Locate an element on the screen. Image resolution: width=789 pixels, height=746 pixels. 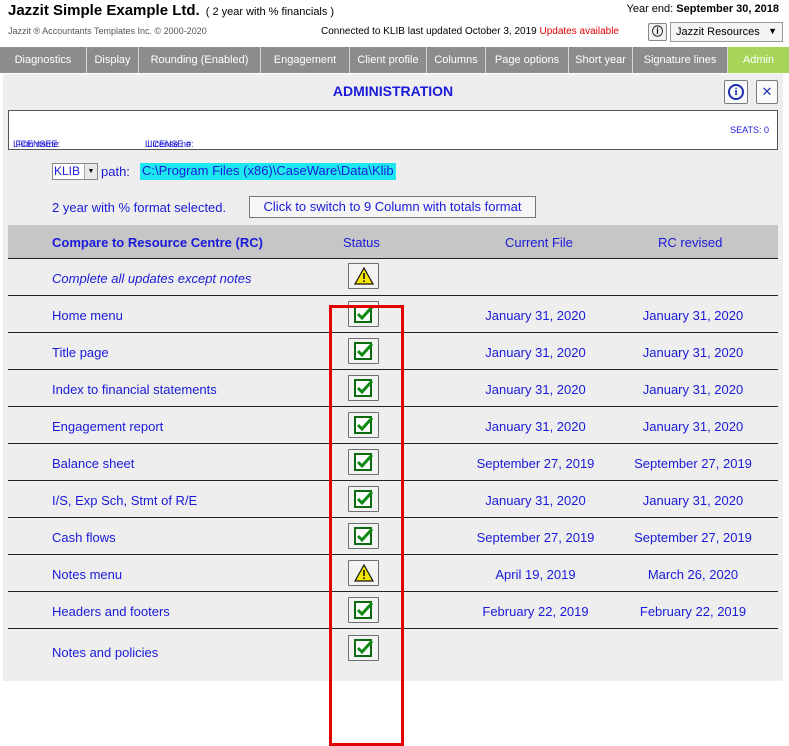
klib-select: KLIB ▼ is located at coordinates (75, 171).